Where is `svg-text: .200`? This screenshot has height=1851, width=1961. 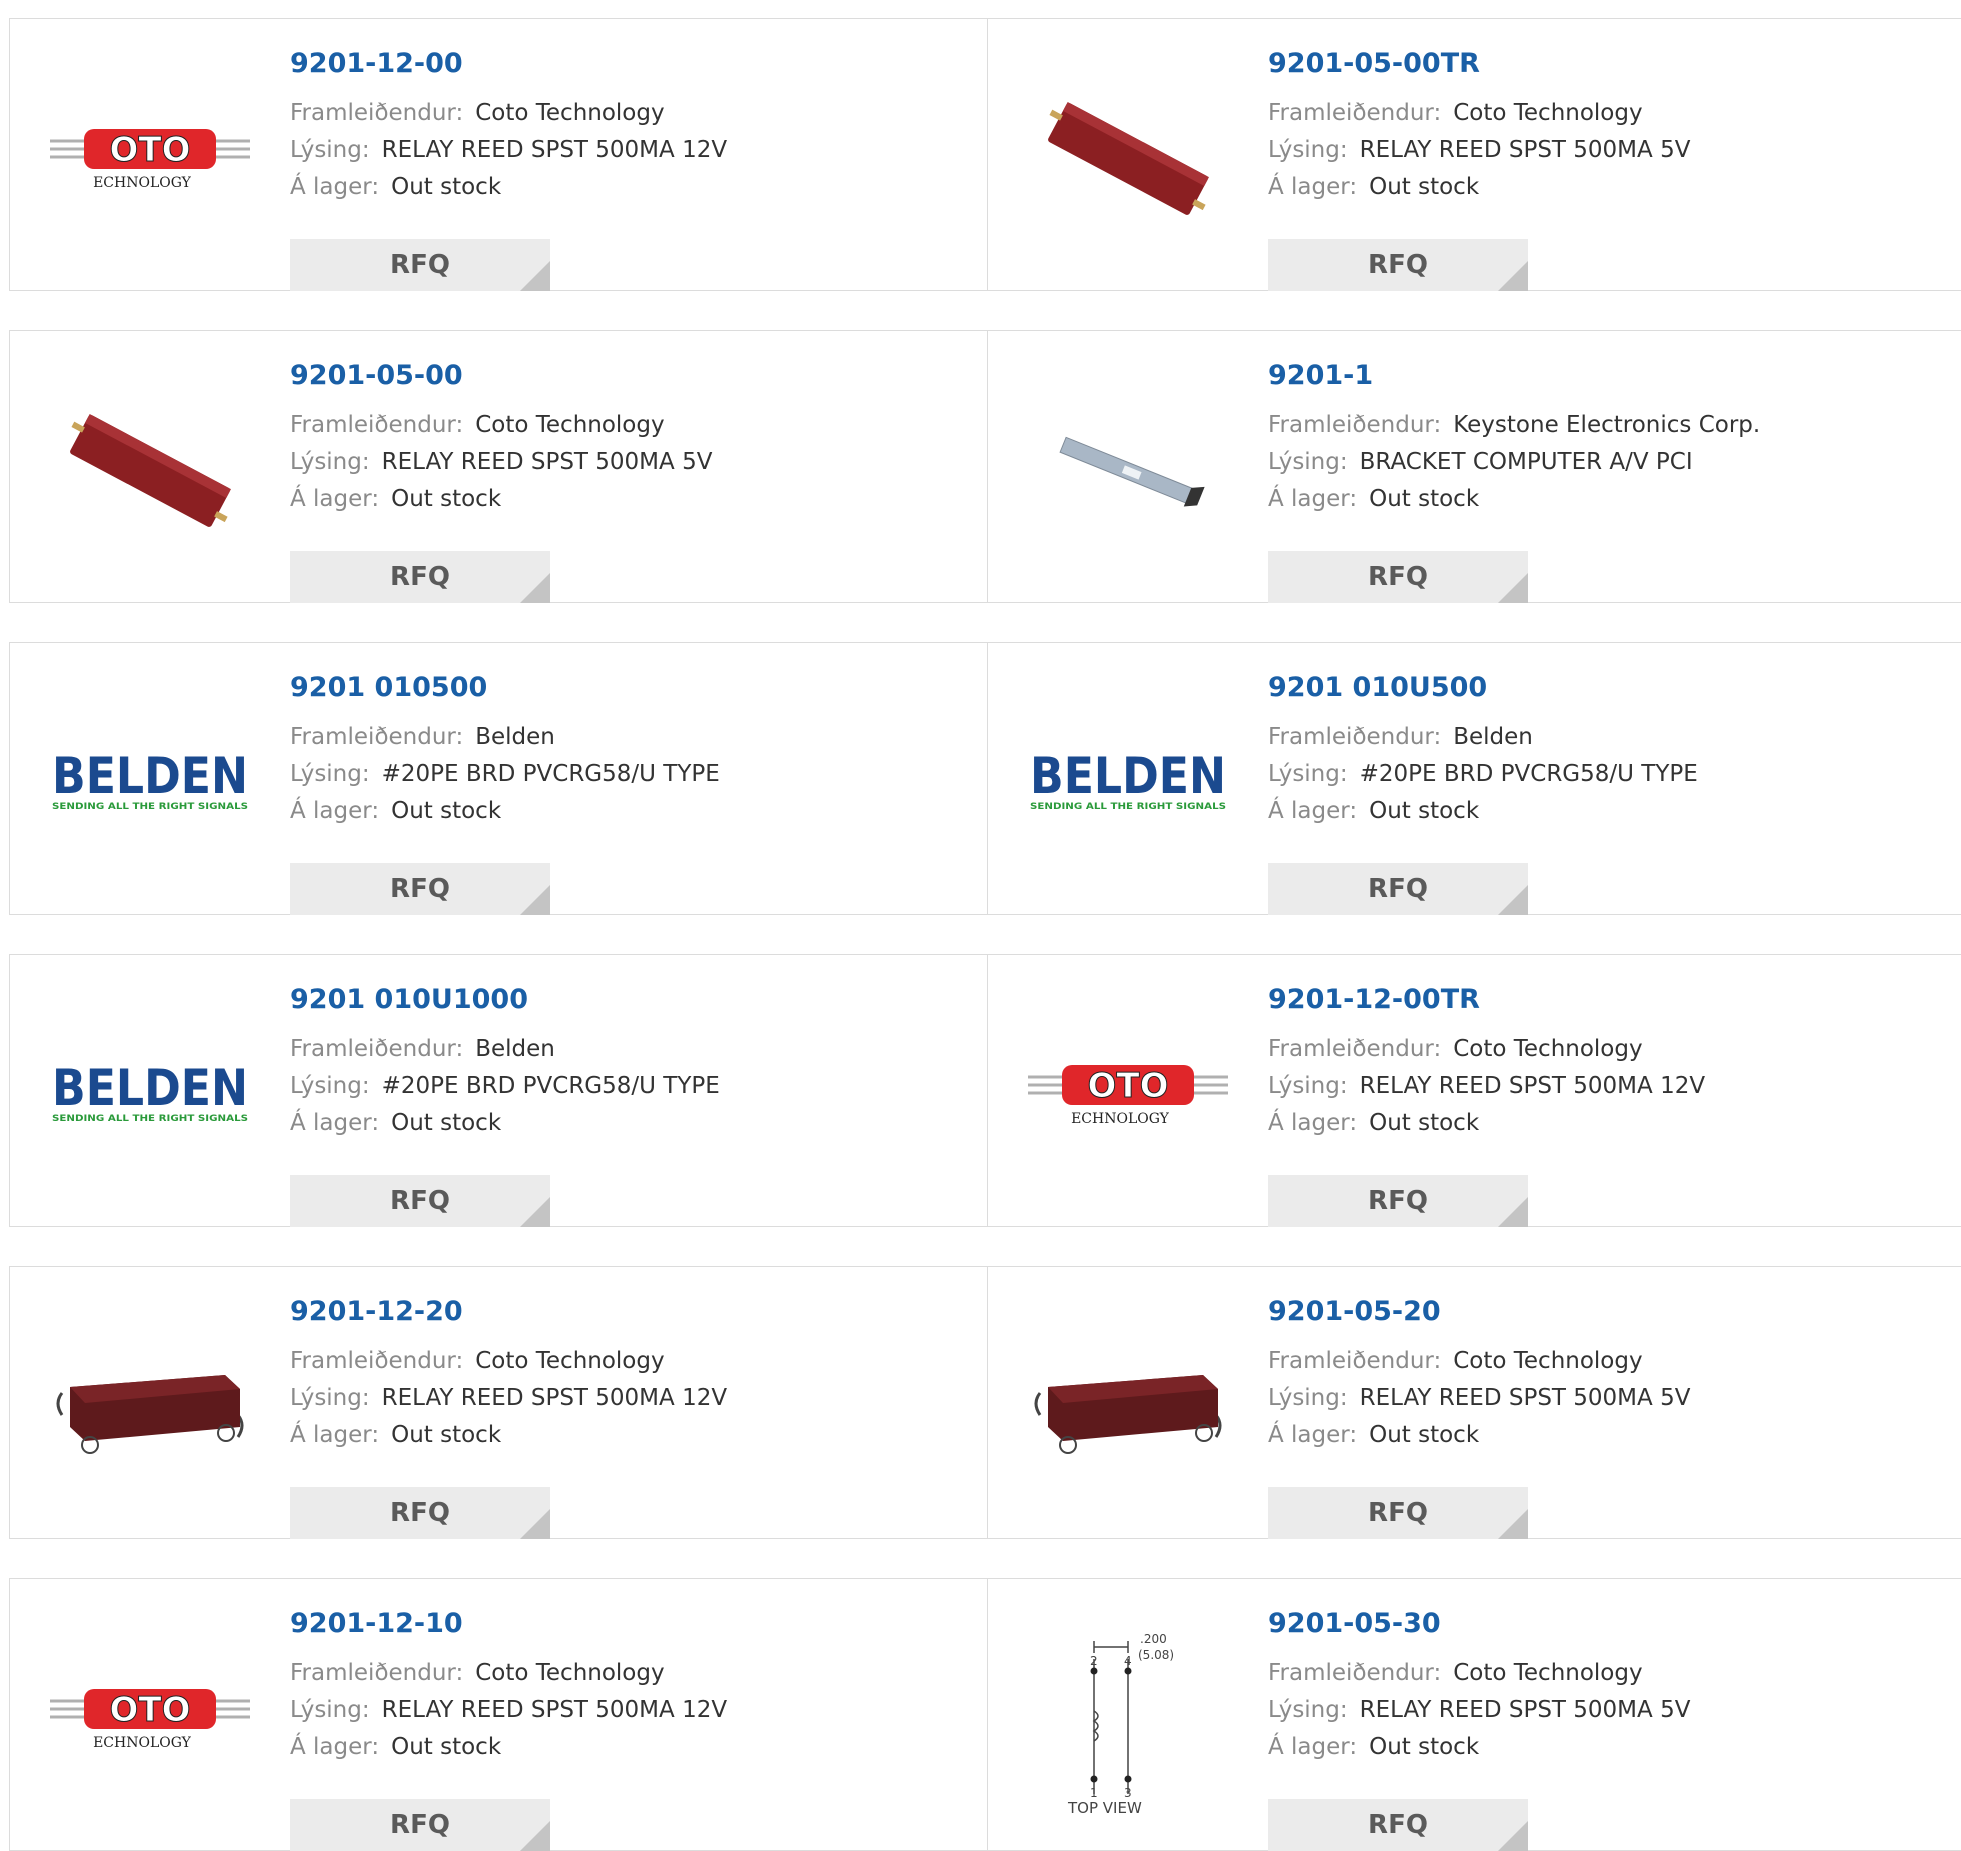 svg-text: .200 is located at coordinates (1153, 1639).